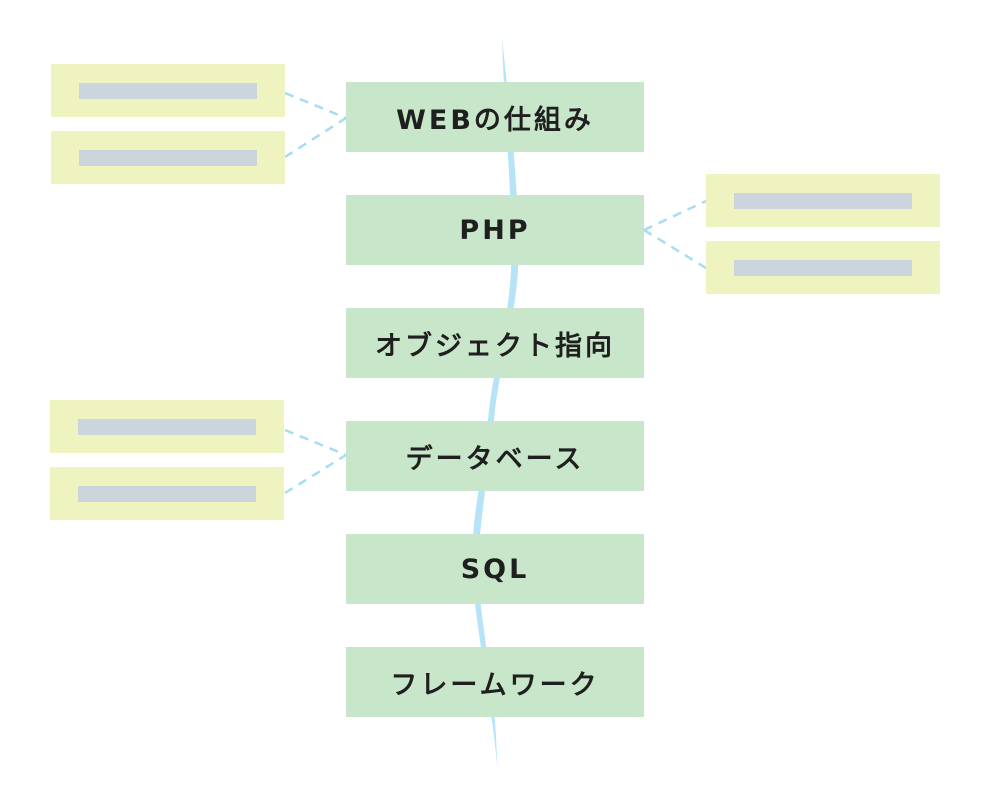  I want to click on step-label: SQL, so click(495, 569).